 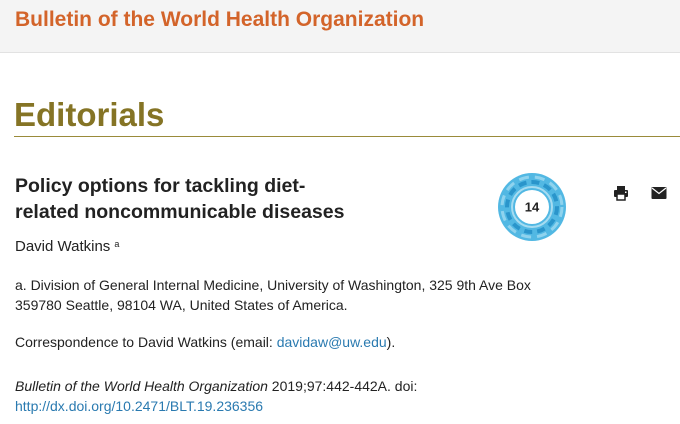 What do you see at coordinates (347, 136) in the screenshot?
I see `section-divider` at bounding box center [347, 136].